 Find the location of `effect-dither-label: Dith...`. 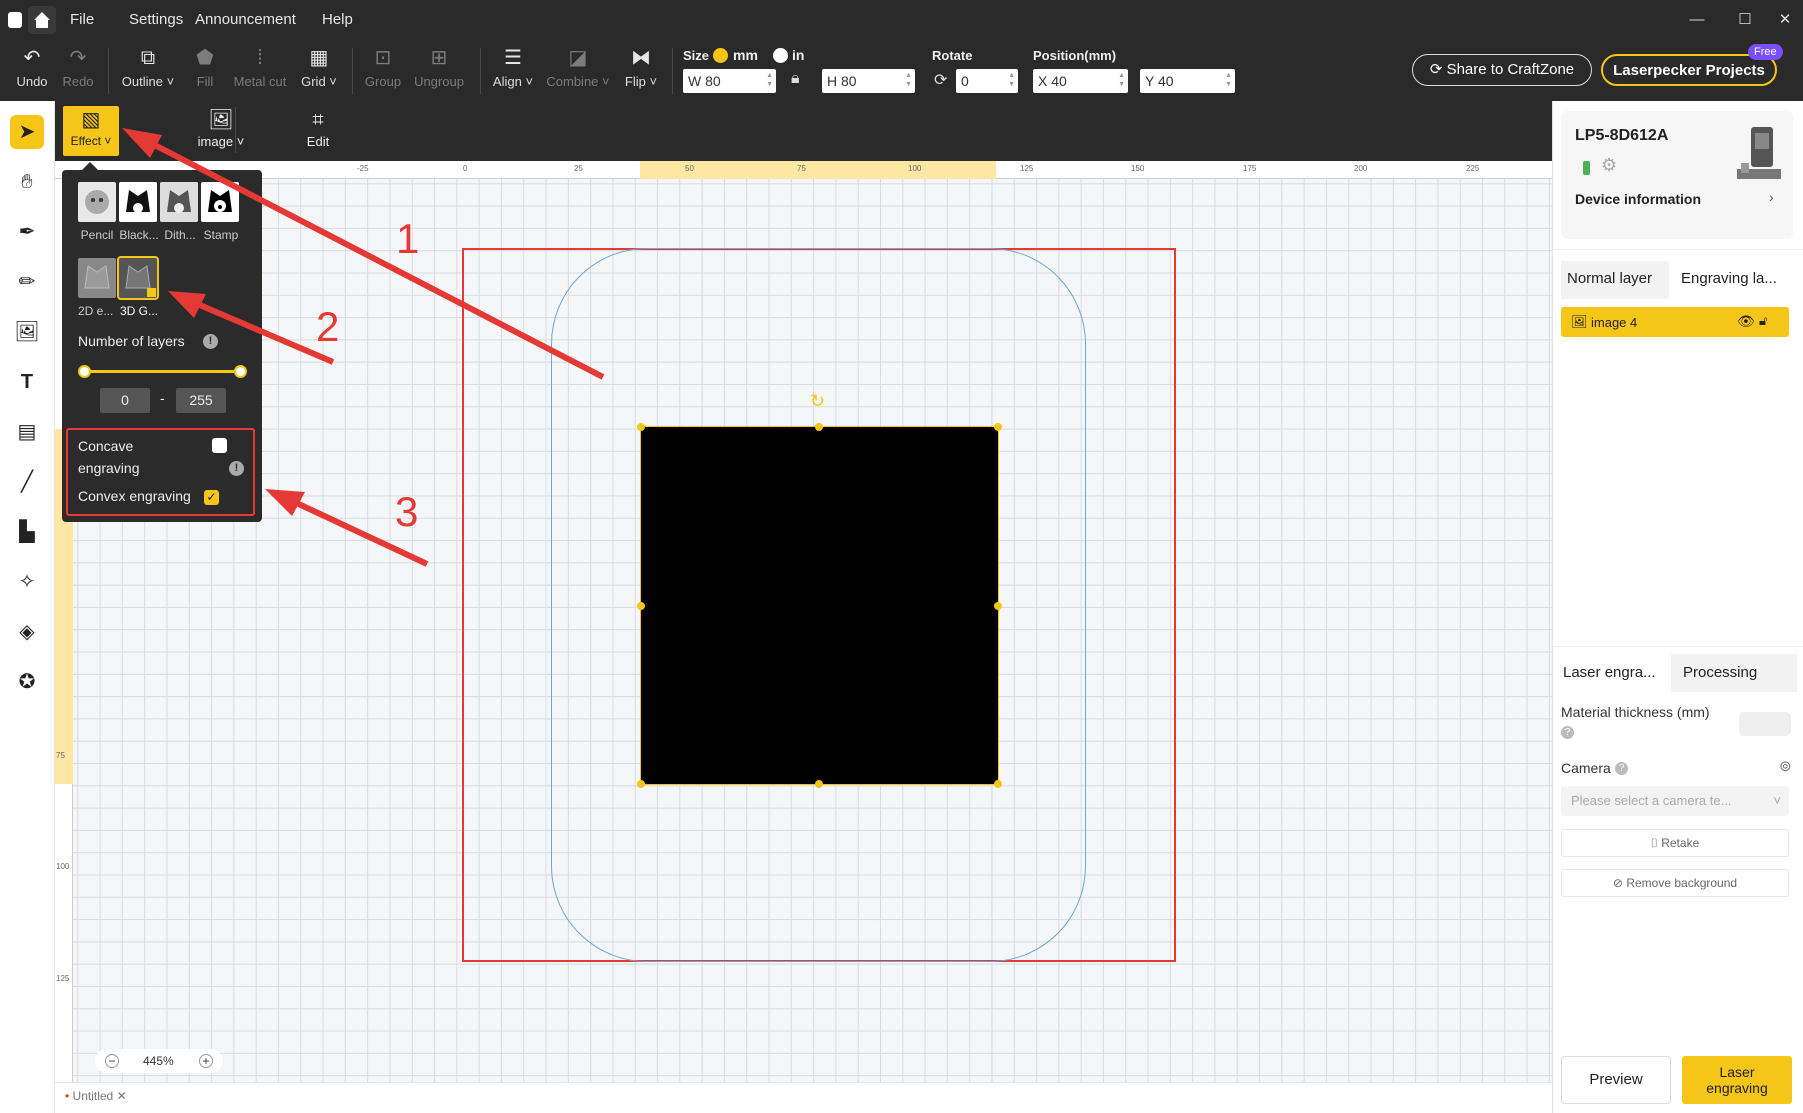

effect-dither-label: Dith... is located at coordinates (180, 235).